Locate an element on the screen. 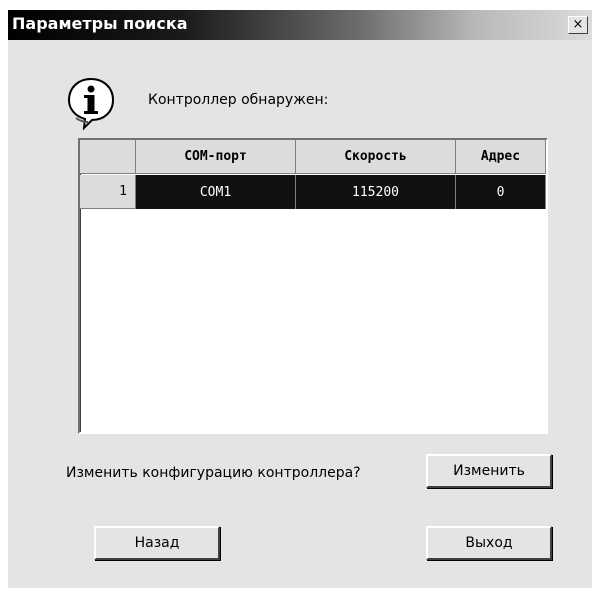 The width and height of the screenshot is (600, 596). cell-speed: 115200 is located at coordinates (376, 192).